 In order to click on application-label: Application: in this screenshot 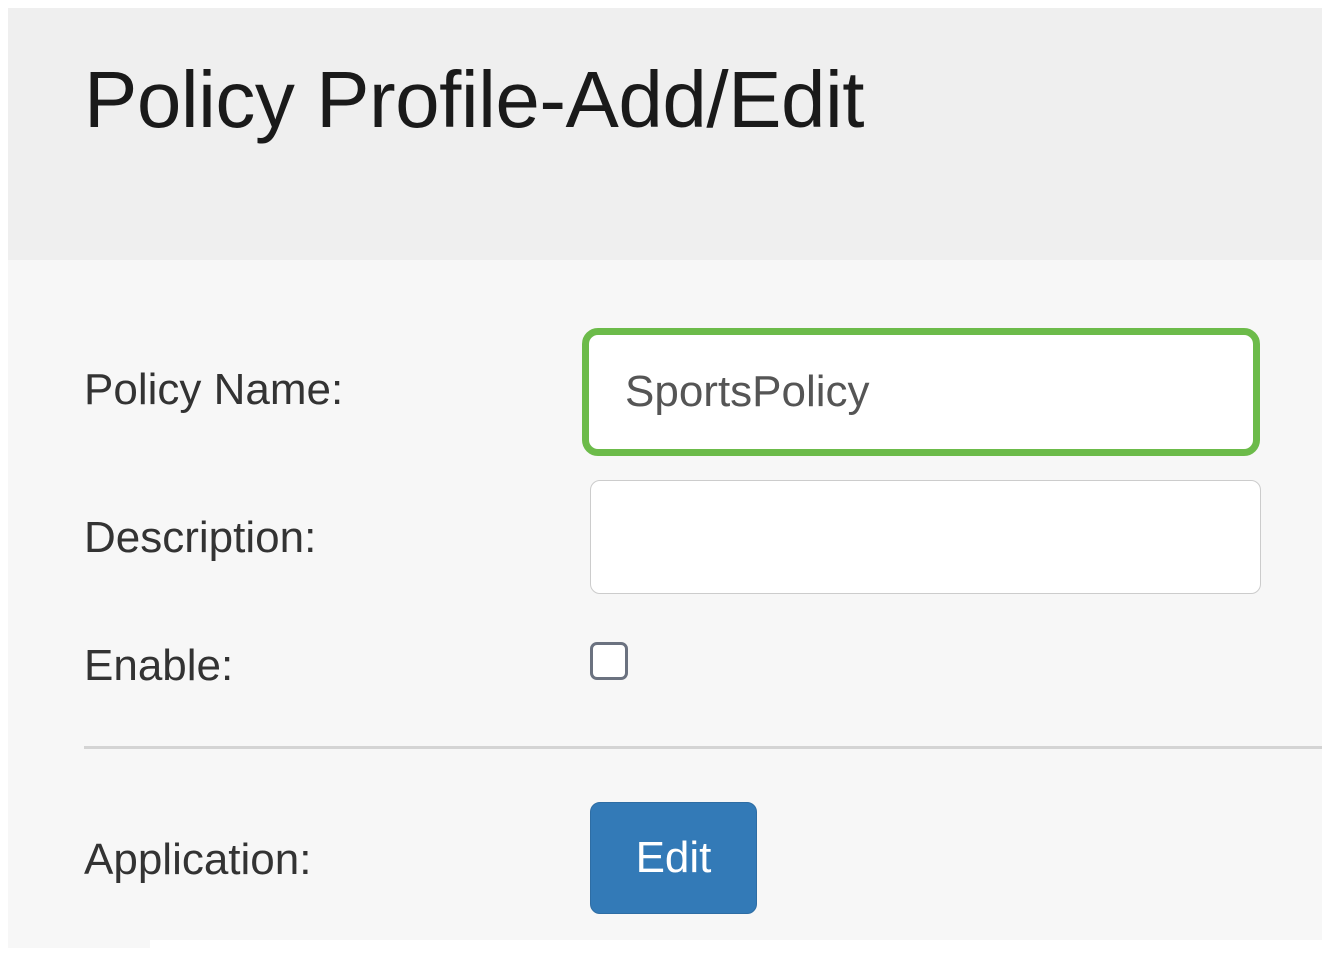, I will do `click(198, 859)`.